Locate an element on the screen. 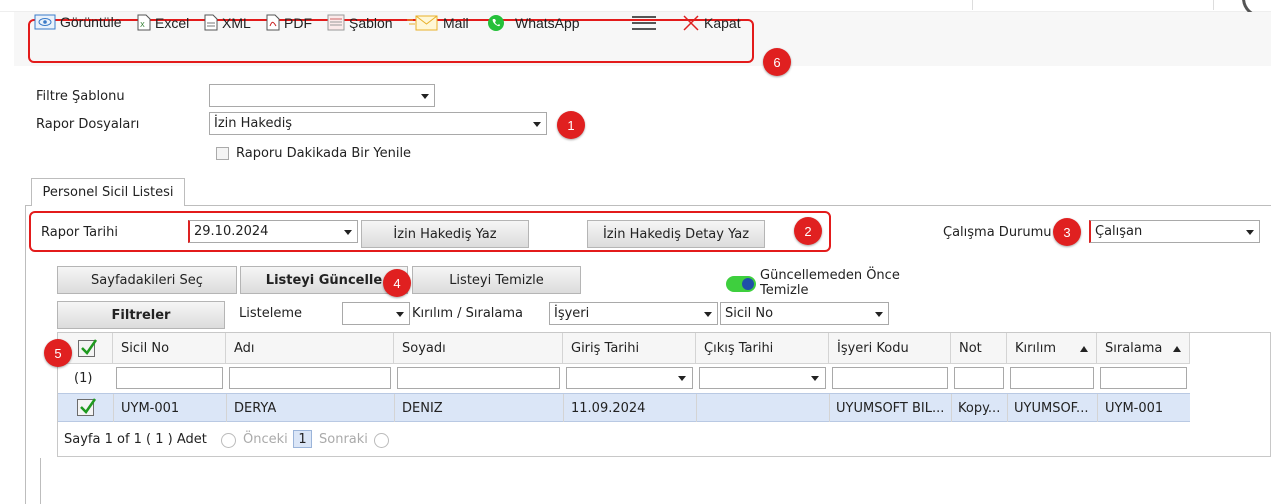 The width and height of the screenshot is (1271, 504). select-page-button: Sayfadakileri Seç is located at coordinates (147, 280).